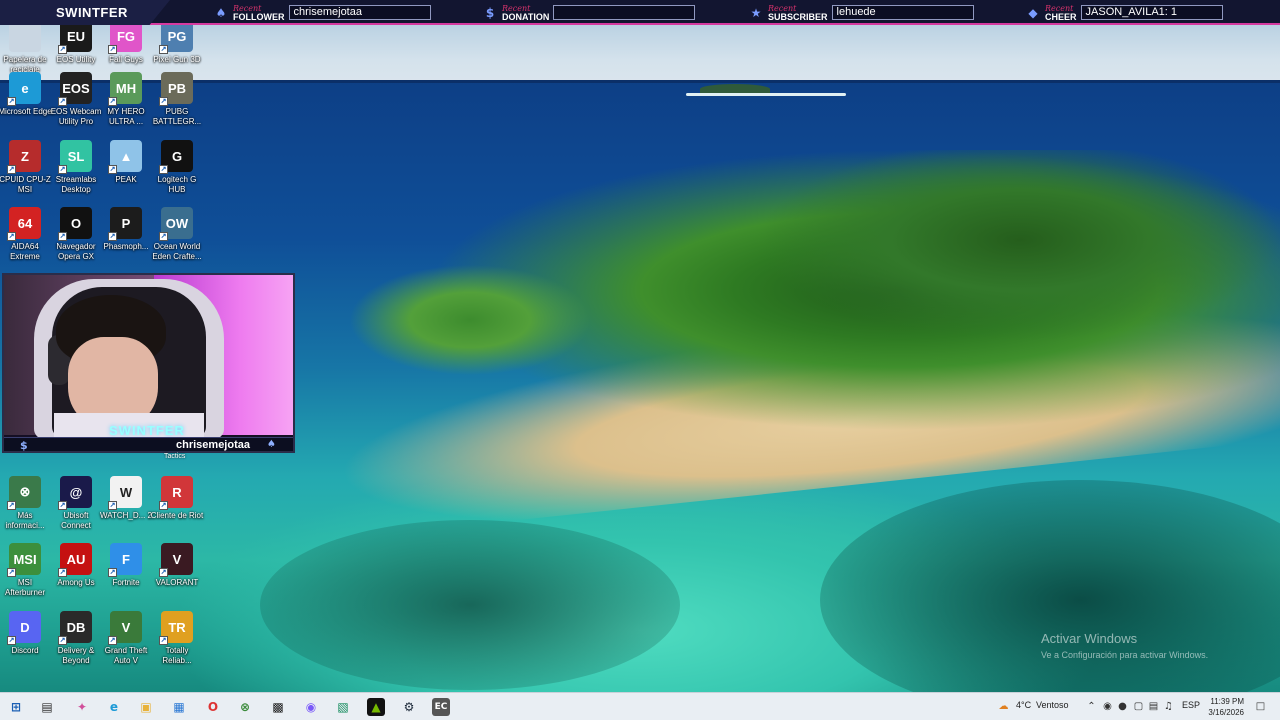 This screenshot has height=720, width=1280. What do you see at coordinates (376, 707) in the screenshot?
I see `nvidia-icon: ▲` at bounding box center [376, 707].